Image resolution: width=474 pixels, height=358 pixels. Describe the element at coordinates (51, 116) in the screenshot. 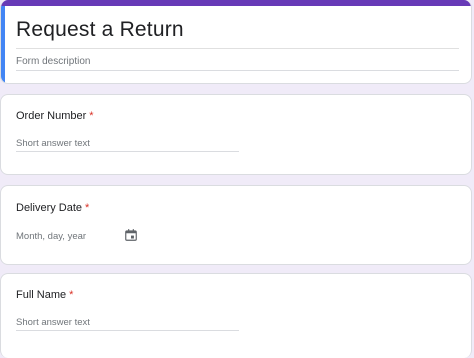

I see `question-title: Order Number` at that location.